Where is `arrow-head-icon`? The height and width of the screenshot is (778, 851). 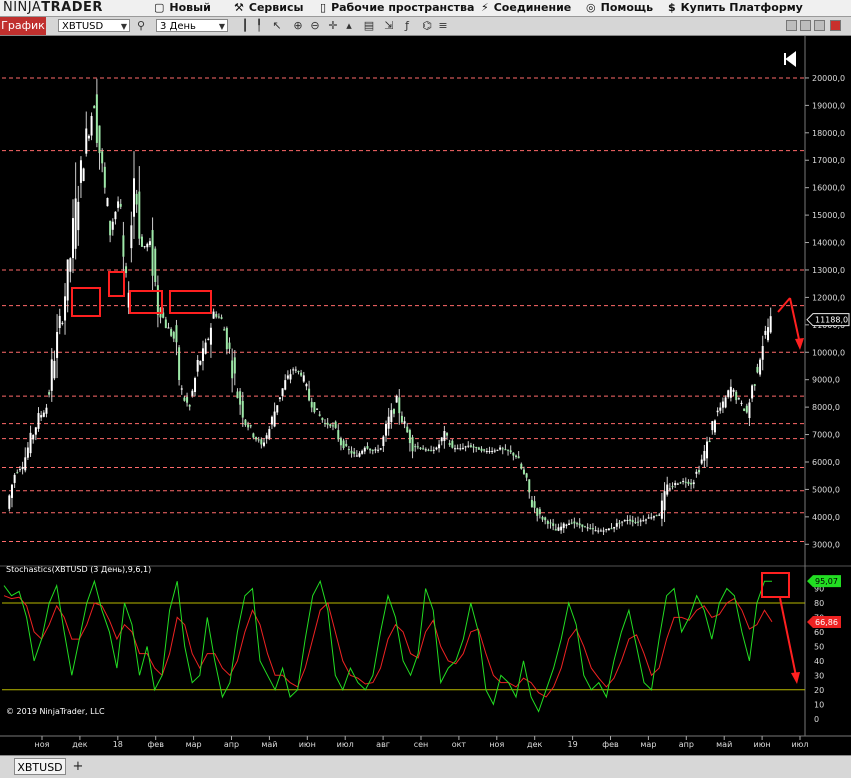 arrow-head-icon is located at coordinates (795, 678).